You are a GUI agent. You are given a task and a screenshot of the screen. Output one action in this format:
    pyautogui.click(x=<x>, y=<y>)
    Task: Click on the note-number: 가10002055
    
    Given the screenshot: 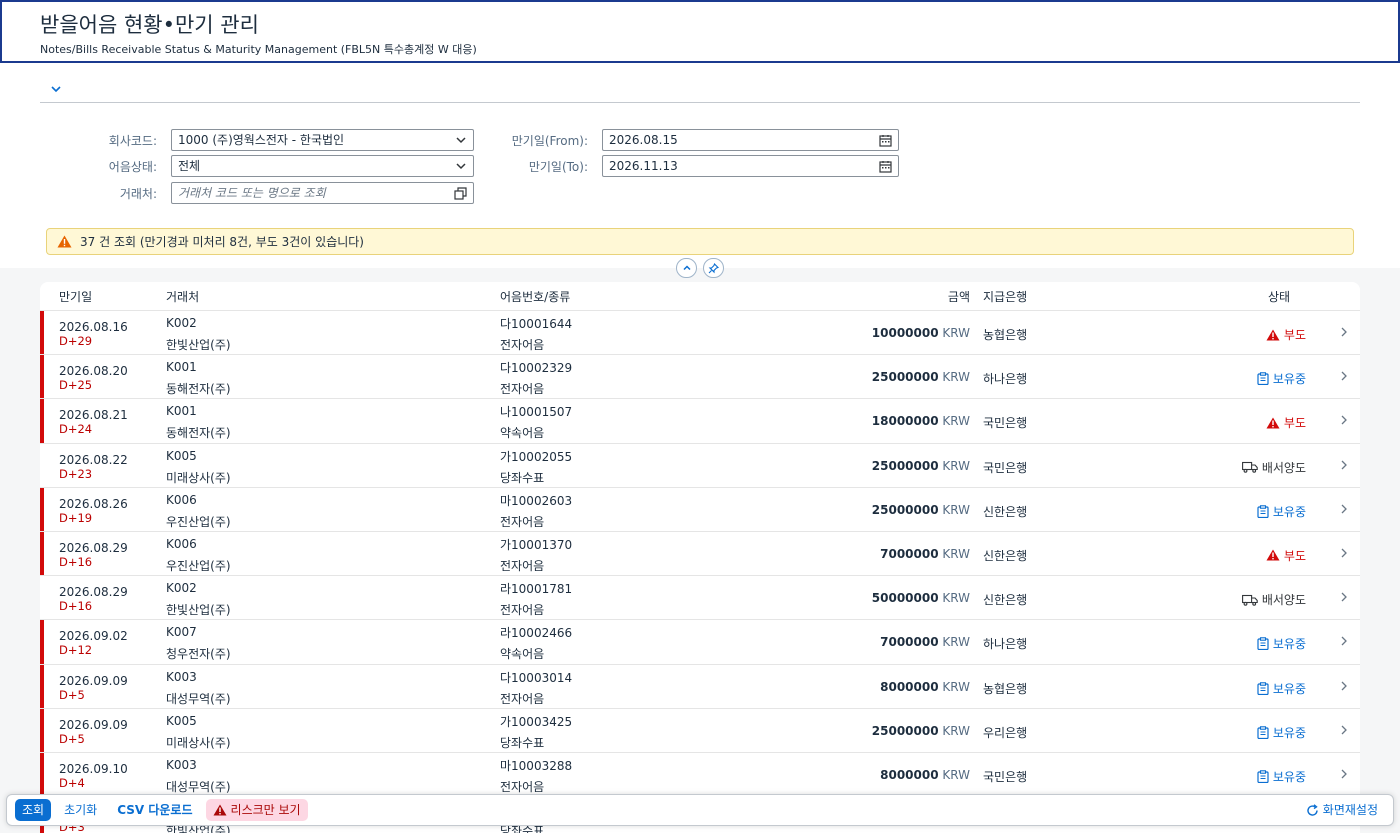 What is the action you would take?
    pyautogui.click(x=536, y=456)
    